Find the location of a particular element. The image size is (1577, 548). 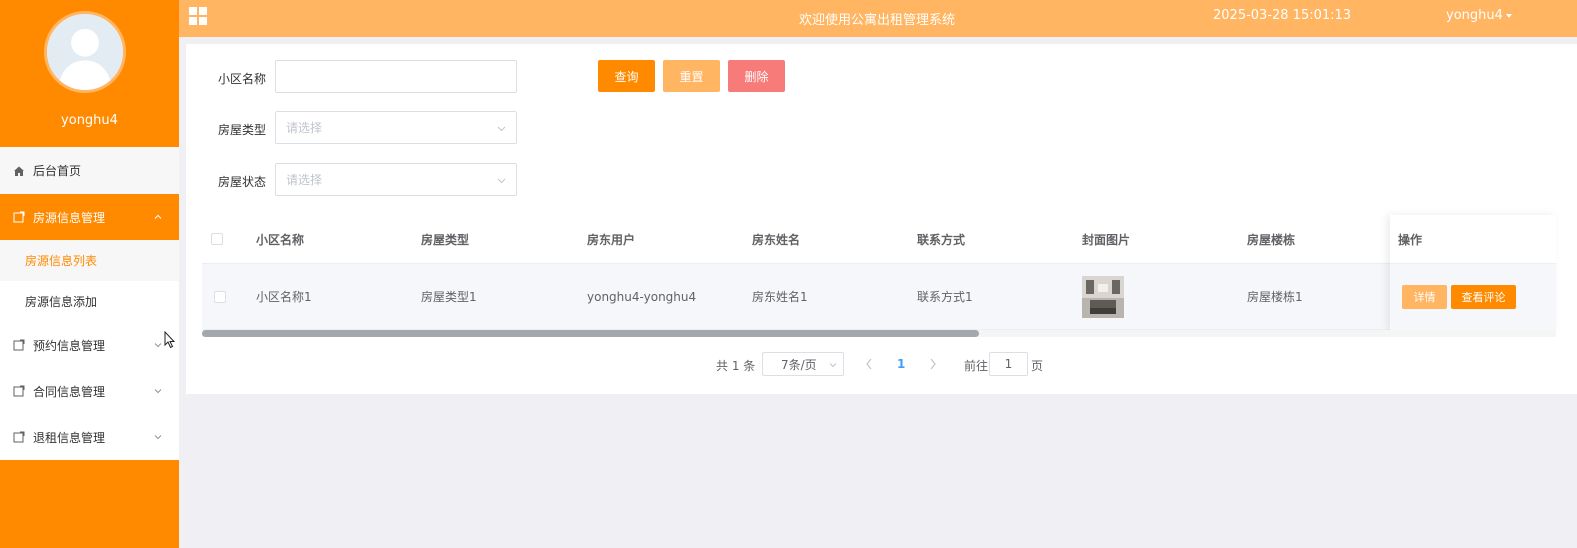

sidebar-item-label: 退租信息管理 is located at coordinates (69, 437).